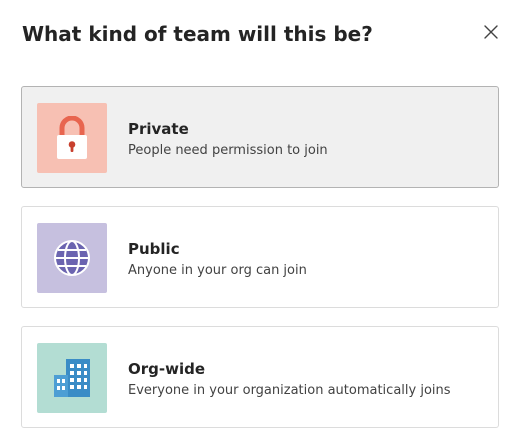  I want to click on private-icon-tile, so click(72, 138).